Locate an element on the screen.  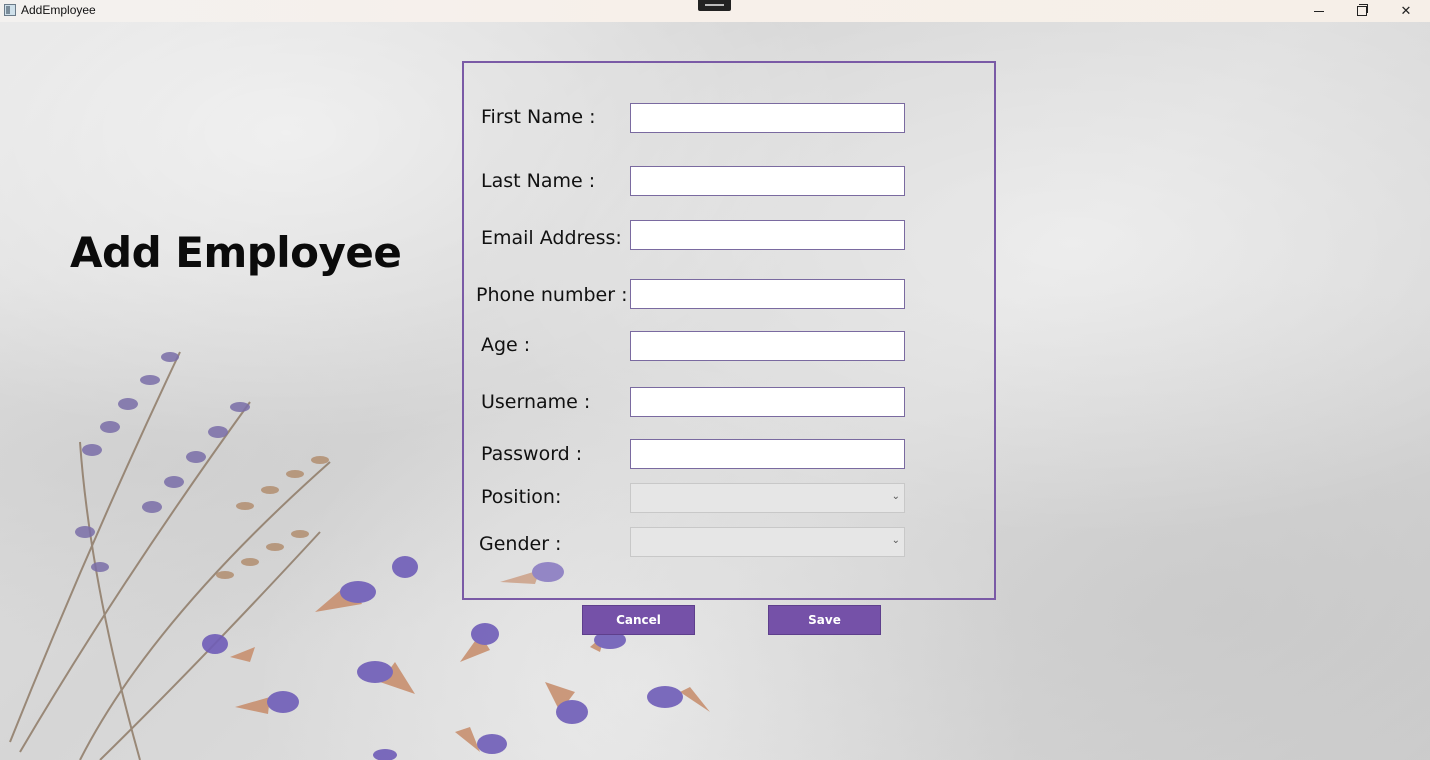
last-name-label: Last Name : is located at coordinates (538, 181).